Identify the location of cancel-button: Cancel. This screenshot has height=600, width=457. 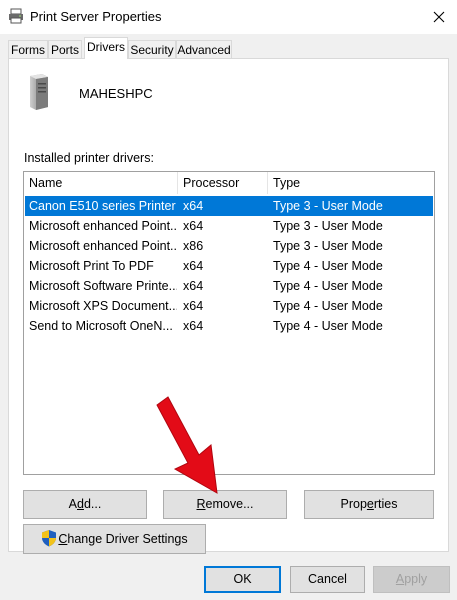
(327, 579).